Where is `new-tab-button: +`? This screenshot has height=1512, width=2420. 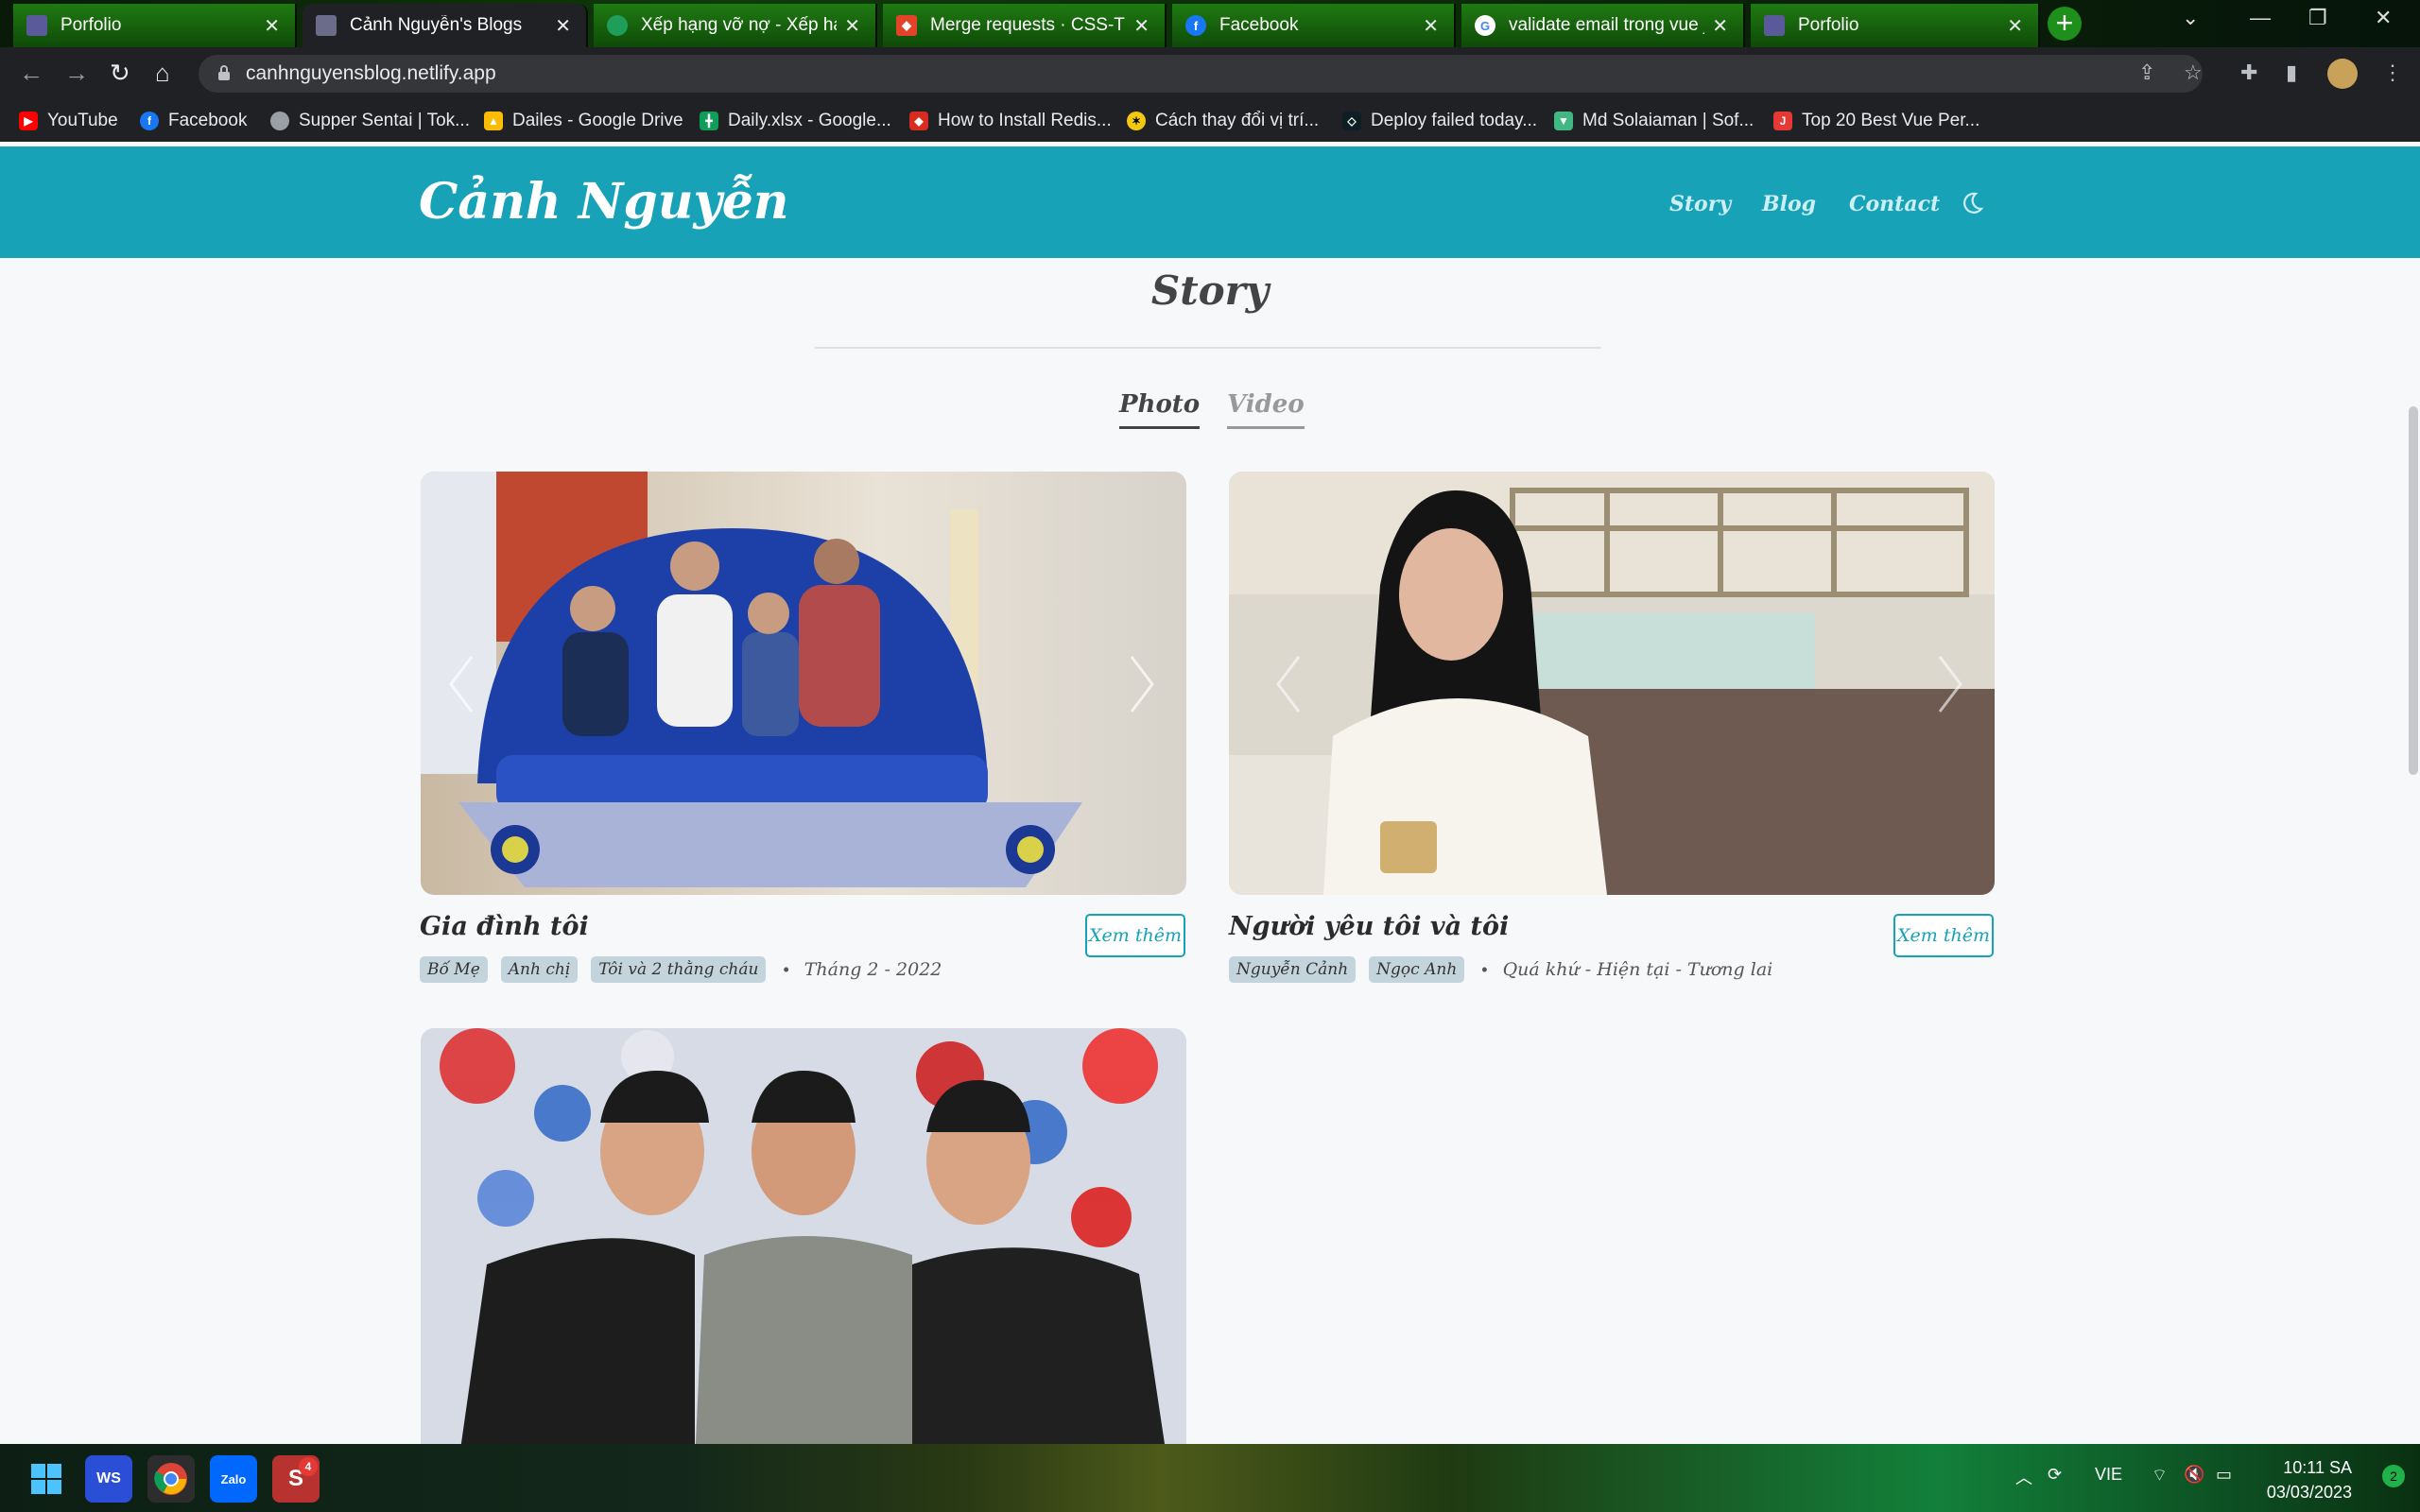
new-tab-button: + is located at coordinates (2065, 24).